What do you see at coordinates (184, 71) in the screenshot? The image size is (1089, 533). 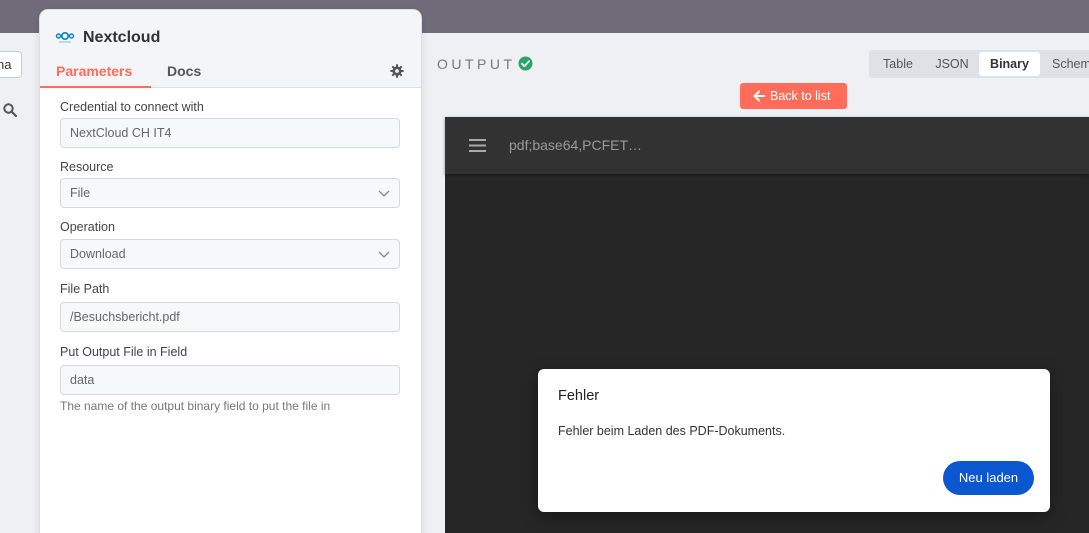 I see `tab-docs: Docs` at bounding box center [184, 71].